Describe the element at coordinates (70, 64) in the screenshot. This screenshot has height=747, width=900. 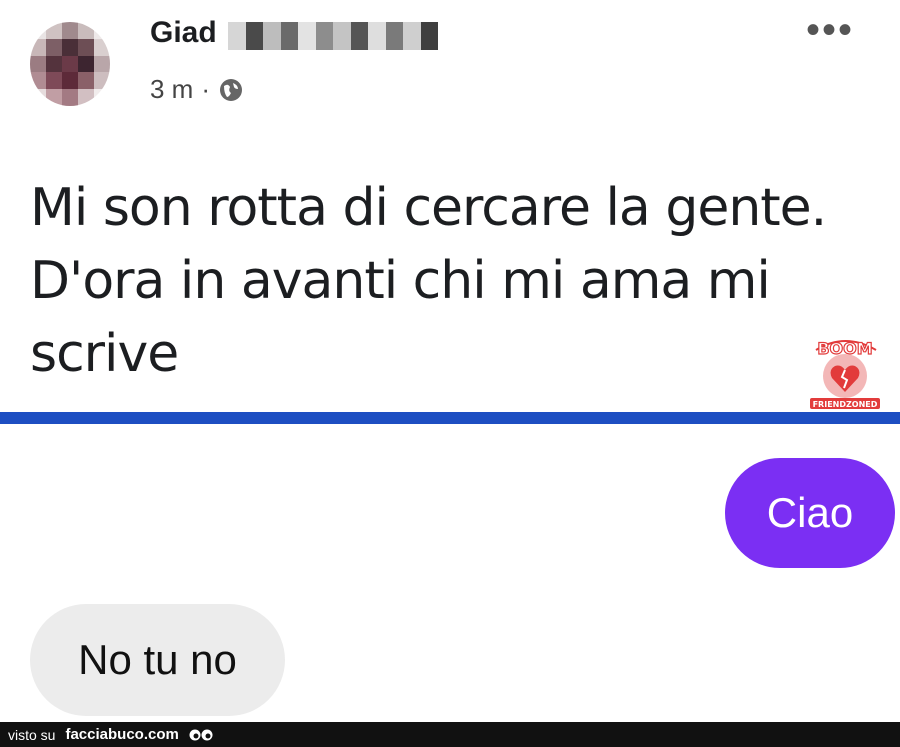
I see `avatar` at that location.